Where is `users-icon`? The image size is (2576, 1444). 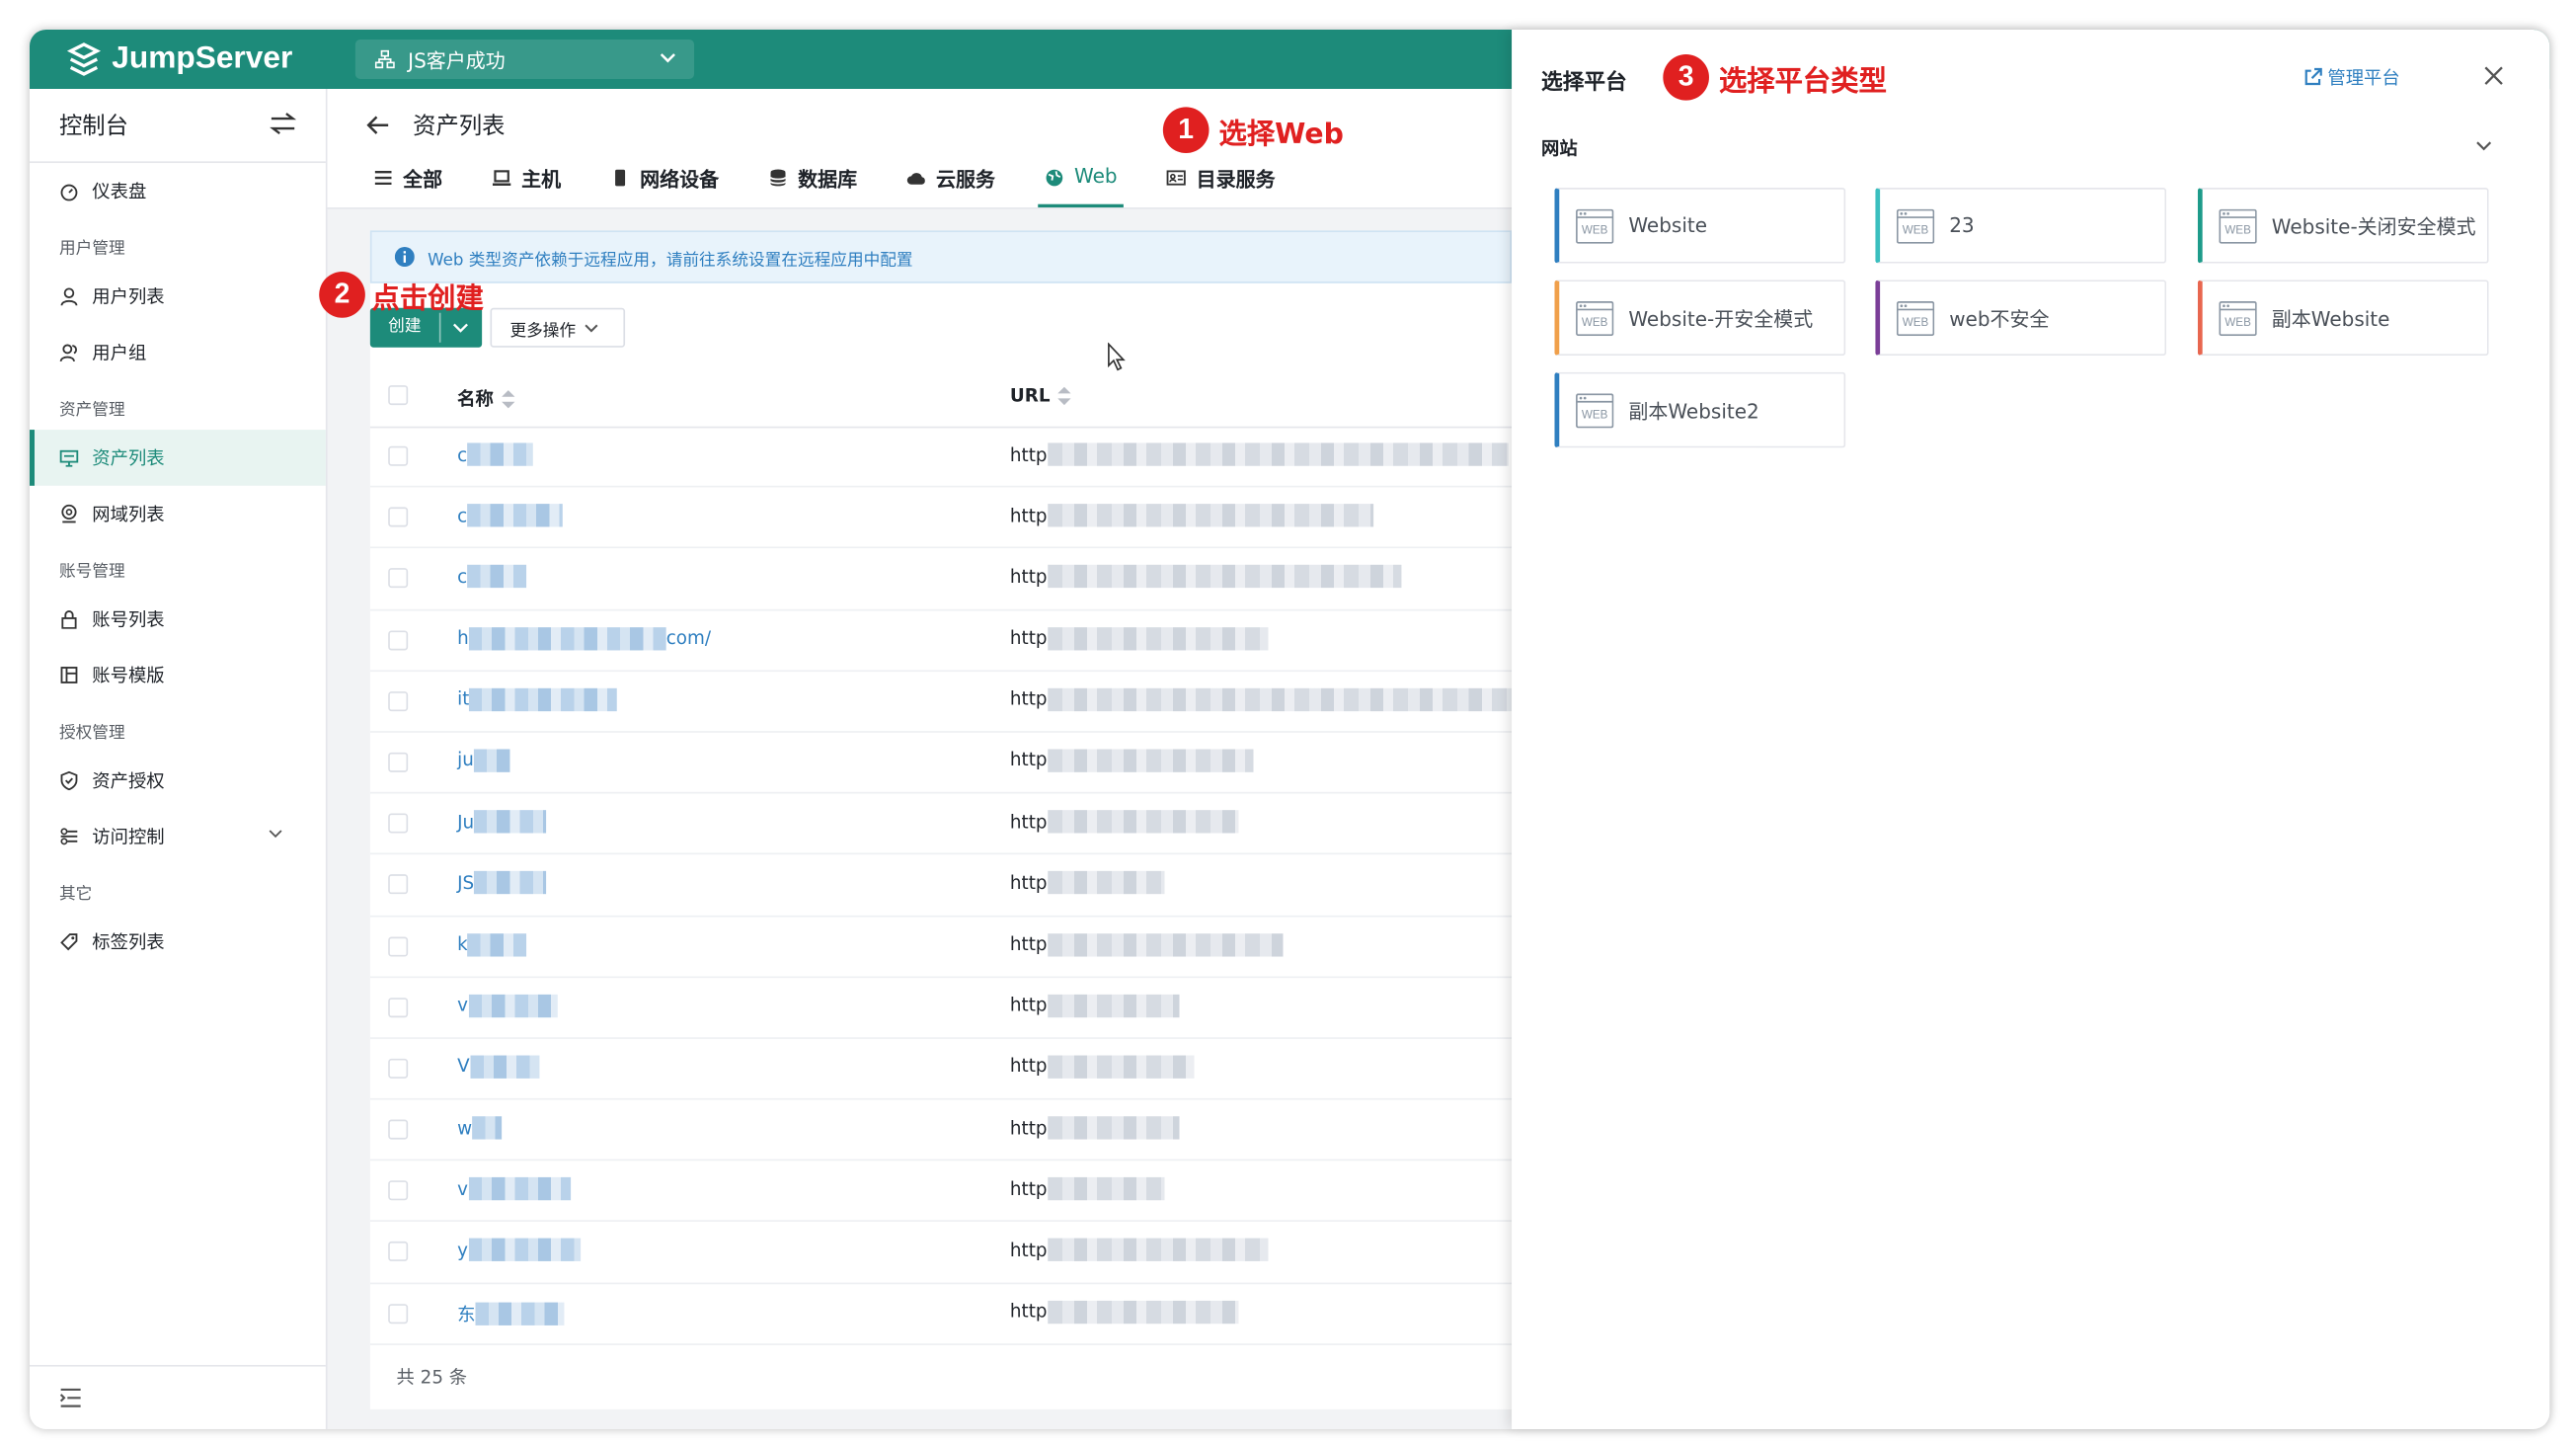
users-icon is located at coordinates (68, 353).